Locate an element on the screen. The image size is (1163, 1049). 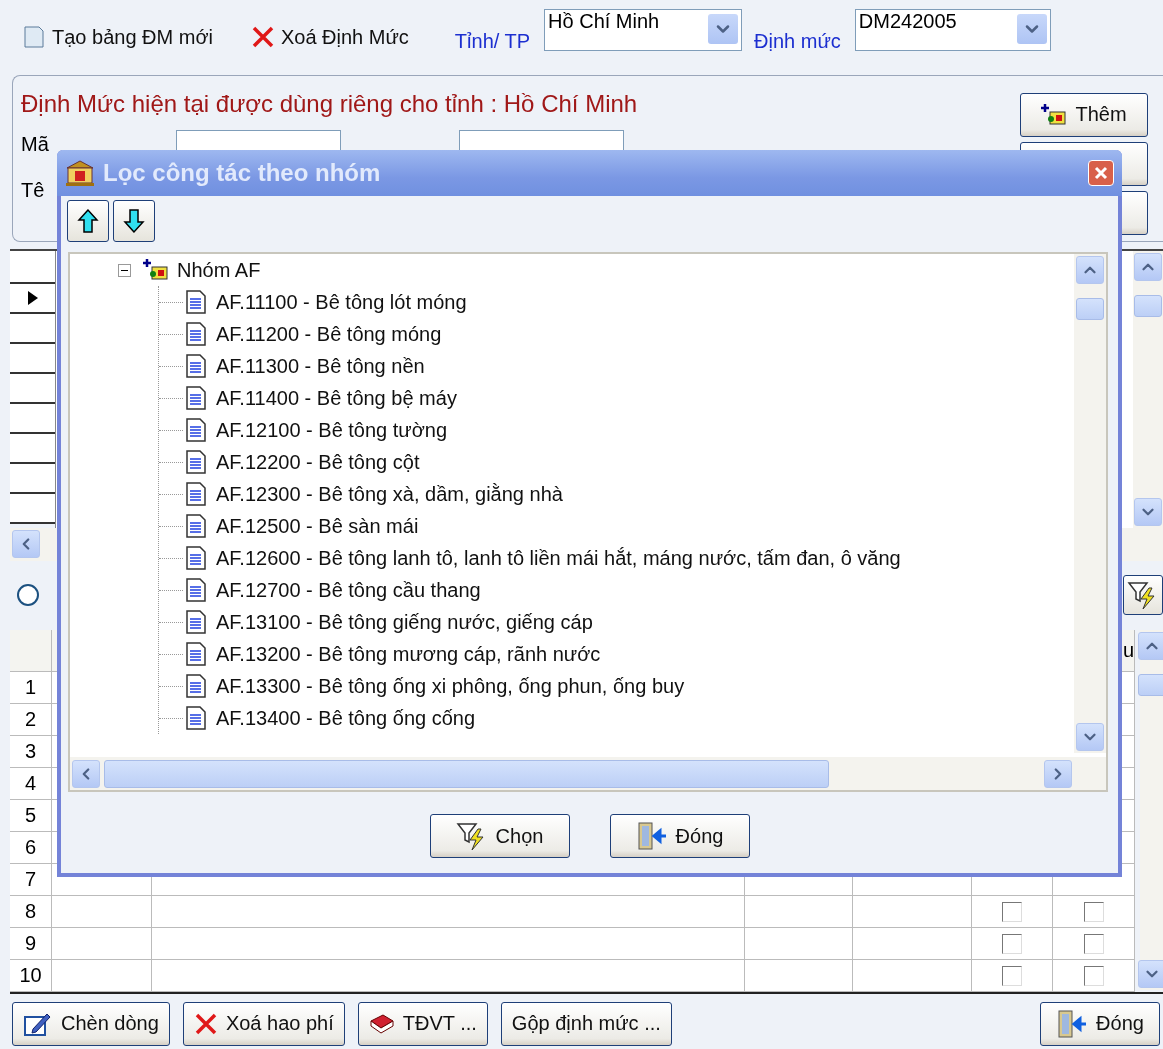
column-heading: u is located at coordinates (1128, 651).